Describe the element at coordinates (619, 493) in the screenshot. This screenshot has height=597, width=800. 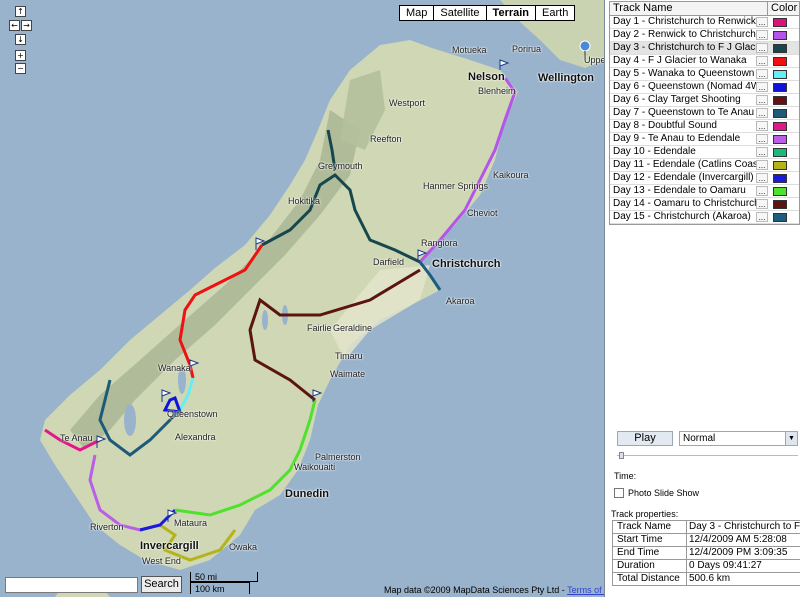
I see `photo-slide-show-checkbox` at that location.